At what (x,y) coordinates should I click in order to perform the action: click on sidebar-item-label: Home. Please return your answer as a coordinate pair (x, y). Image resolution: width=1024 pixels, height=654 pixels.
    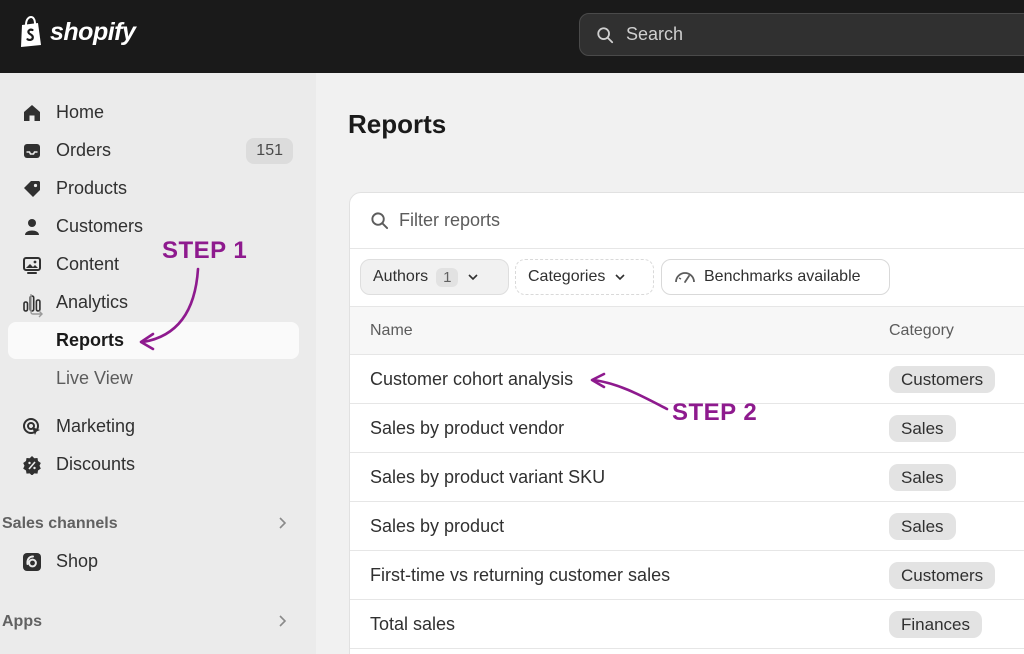
    Looking at the image, I should click on (80, 112).